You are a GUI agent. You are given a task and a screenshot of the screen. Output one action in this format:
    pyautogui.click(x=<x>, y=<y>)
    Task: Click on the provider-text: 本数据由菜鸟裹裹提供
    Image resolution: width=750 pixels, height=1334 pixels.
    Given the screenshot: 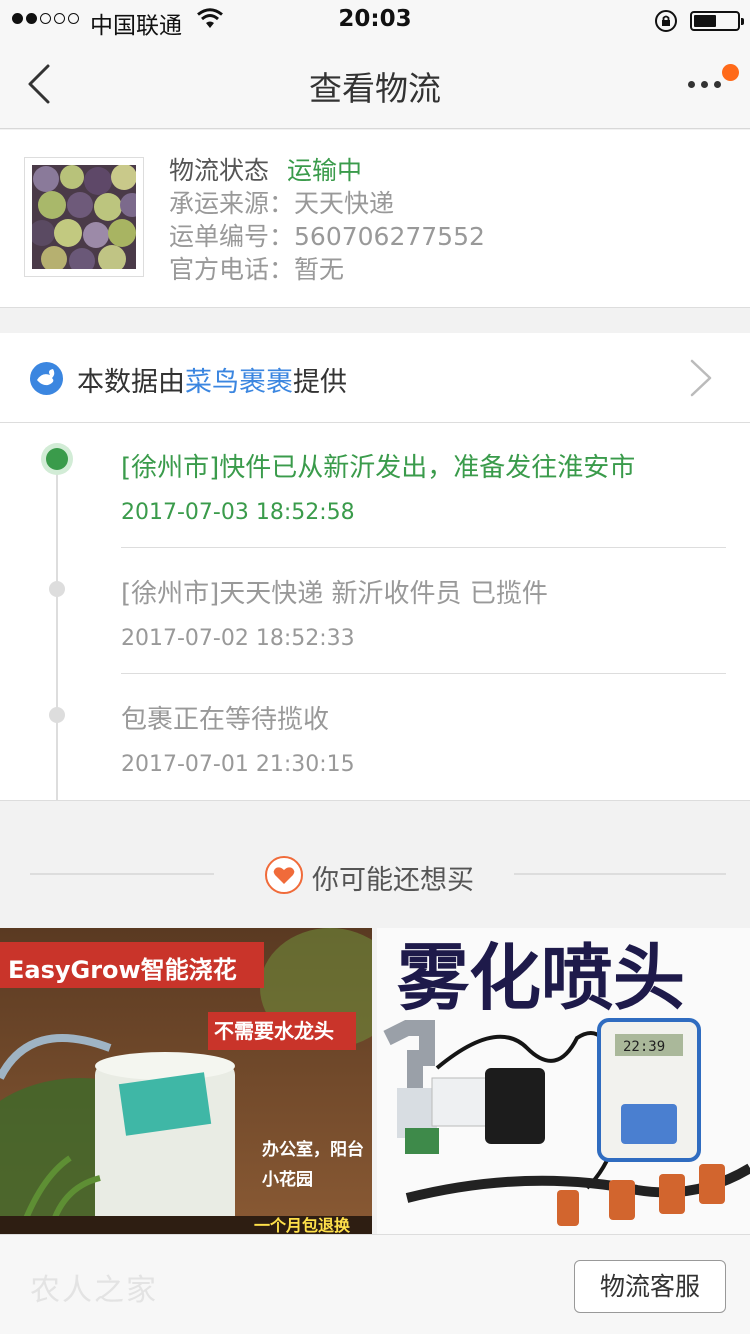 What is the action you would take?
    pyautogui.click(x=212, y=379)
    